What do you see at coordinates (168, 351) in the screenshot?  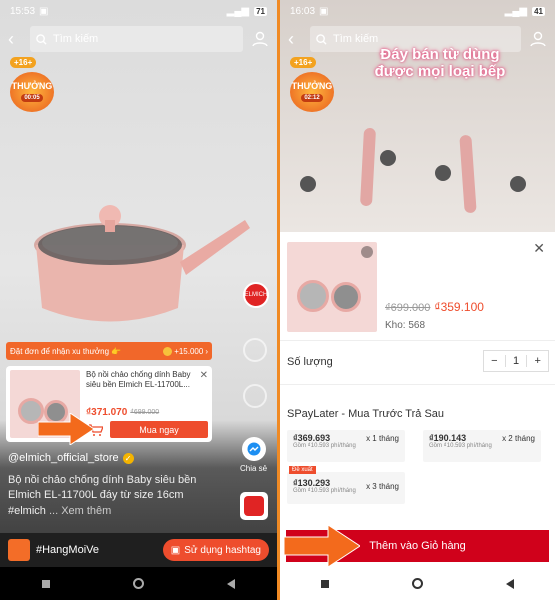 I see `coin-icon` at bounding box center [168, 351].